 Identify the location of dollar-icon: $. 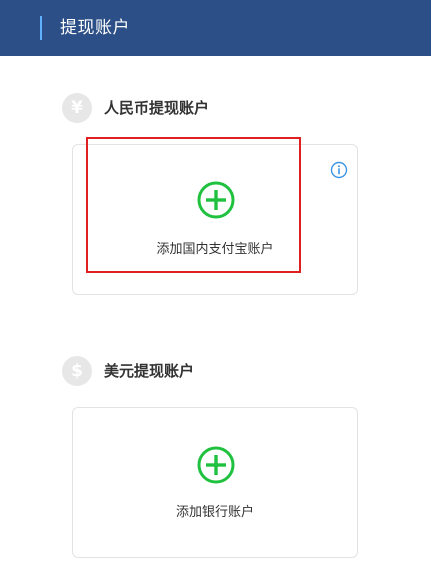
(77, 371).